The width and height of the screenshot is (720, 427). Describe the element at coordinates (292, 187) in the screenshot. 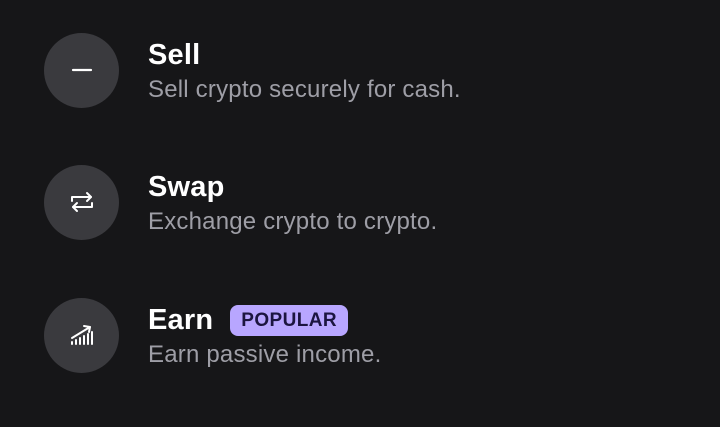

I see `title-row: Swap` at that location.